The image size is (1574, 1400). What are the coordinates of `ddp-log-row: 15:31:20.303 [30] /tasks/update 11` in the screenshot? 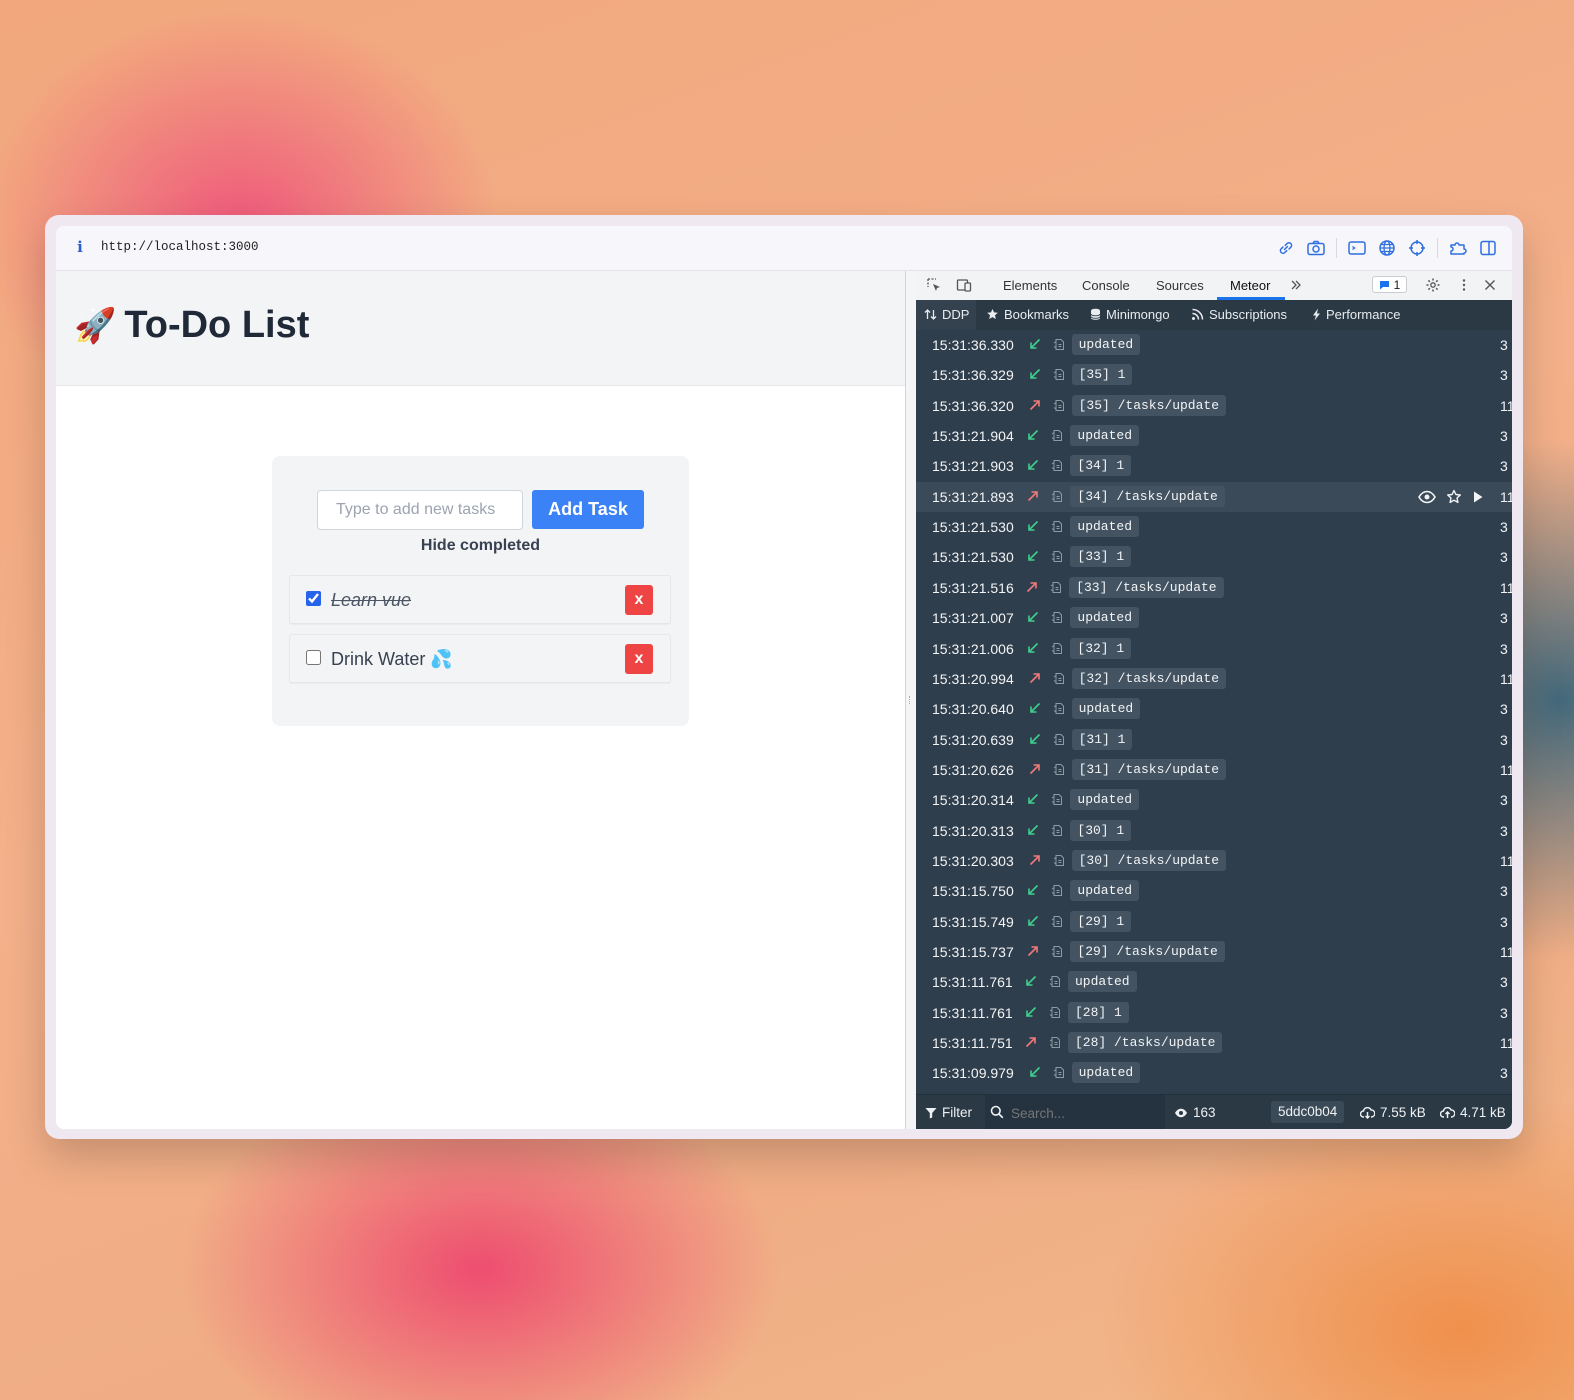 It's located at (1214, 861).